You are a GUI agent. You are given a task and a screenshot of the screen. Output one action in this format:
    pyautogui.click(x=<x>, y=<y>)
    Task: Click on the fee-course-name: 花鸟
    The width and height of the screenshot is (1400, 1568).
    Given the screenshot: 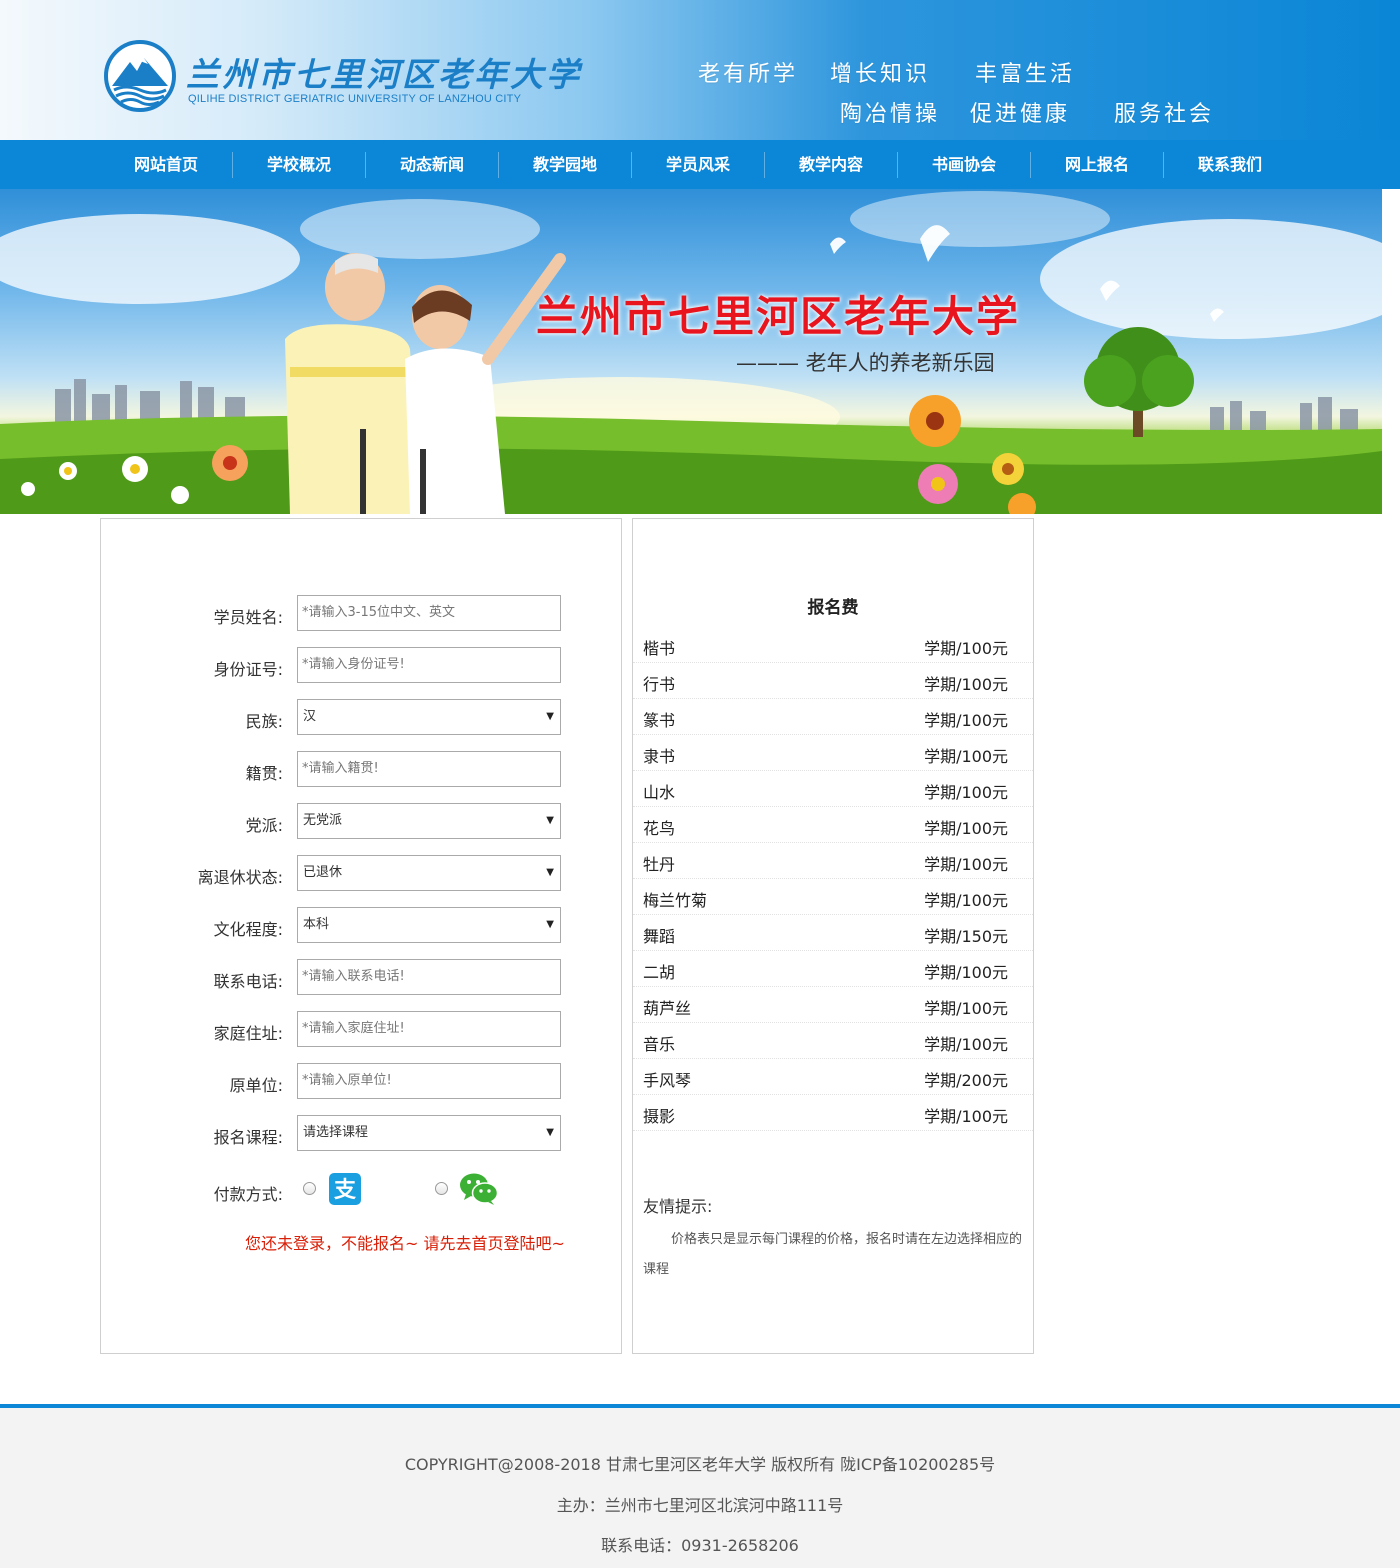 What is the action you would take?
    pyautogui.click(x=659, y=828)
    